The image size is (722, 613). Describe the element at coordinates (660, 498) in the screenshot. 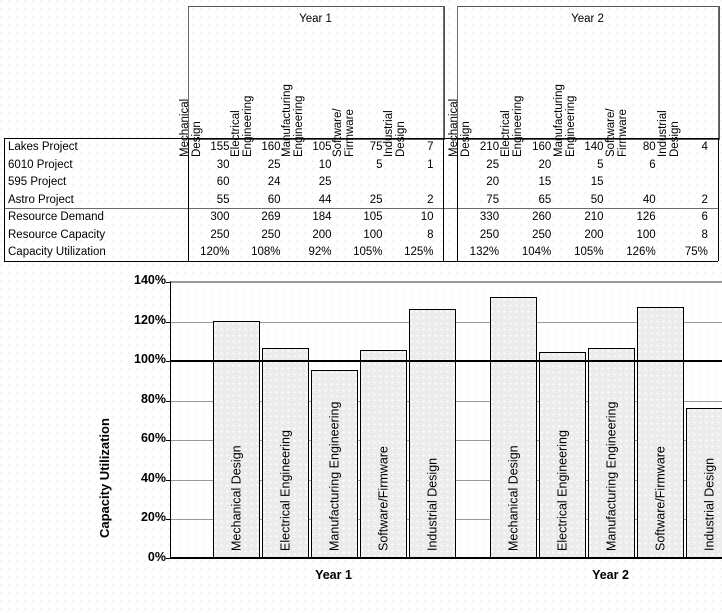

I see `chart-bar-label-9: Software/Firmware` at that location.